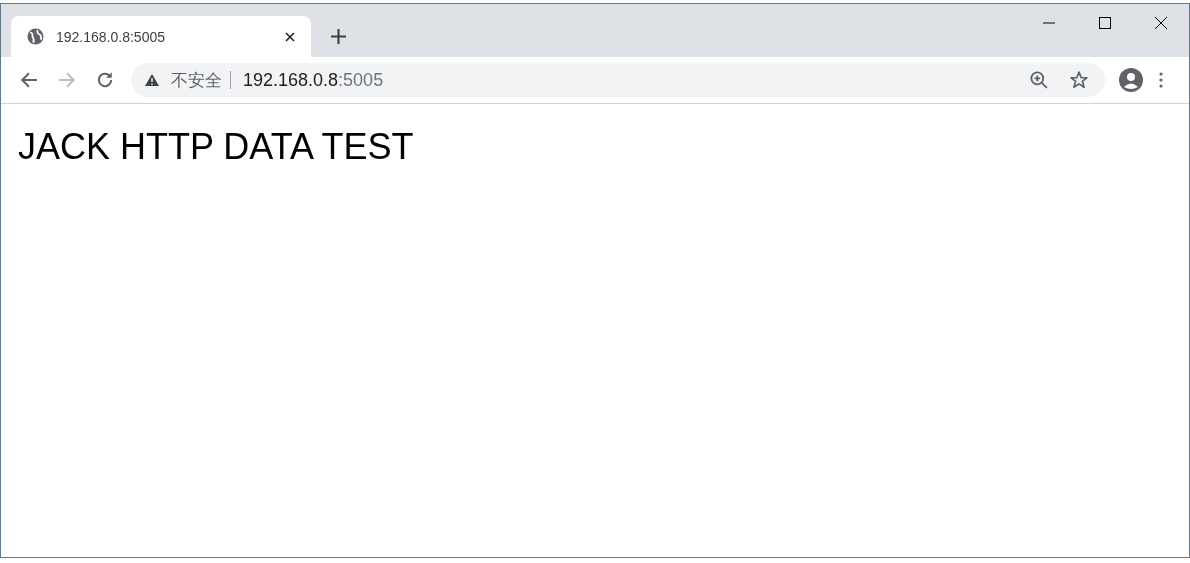  I want to click on menu-icon, so click(1161, 80).